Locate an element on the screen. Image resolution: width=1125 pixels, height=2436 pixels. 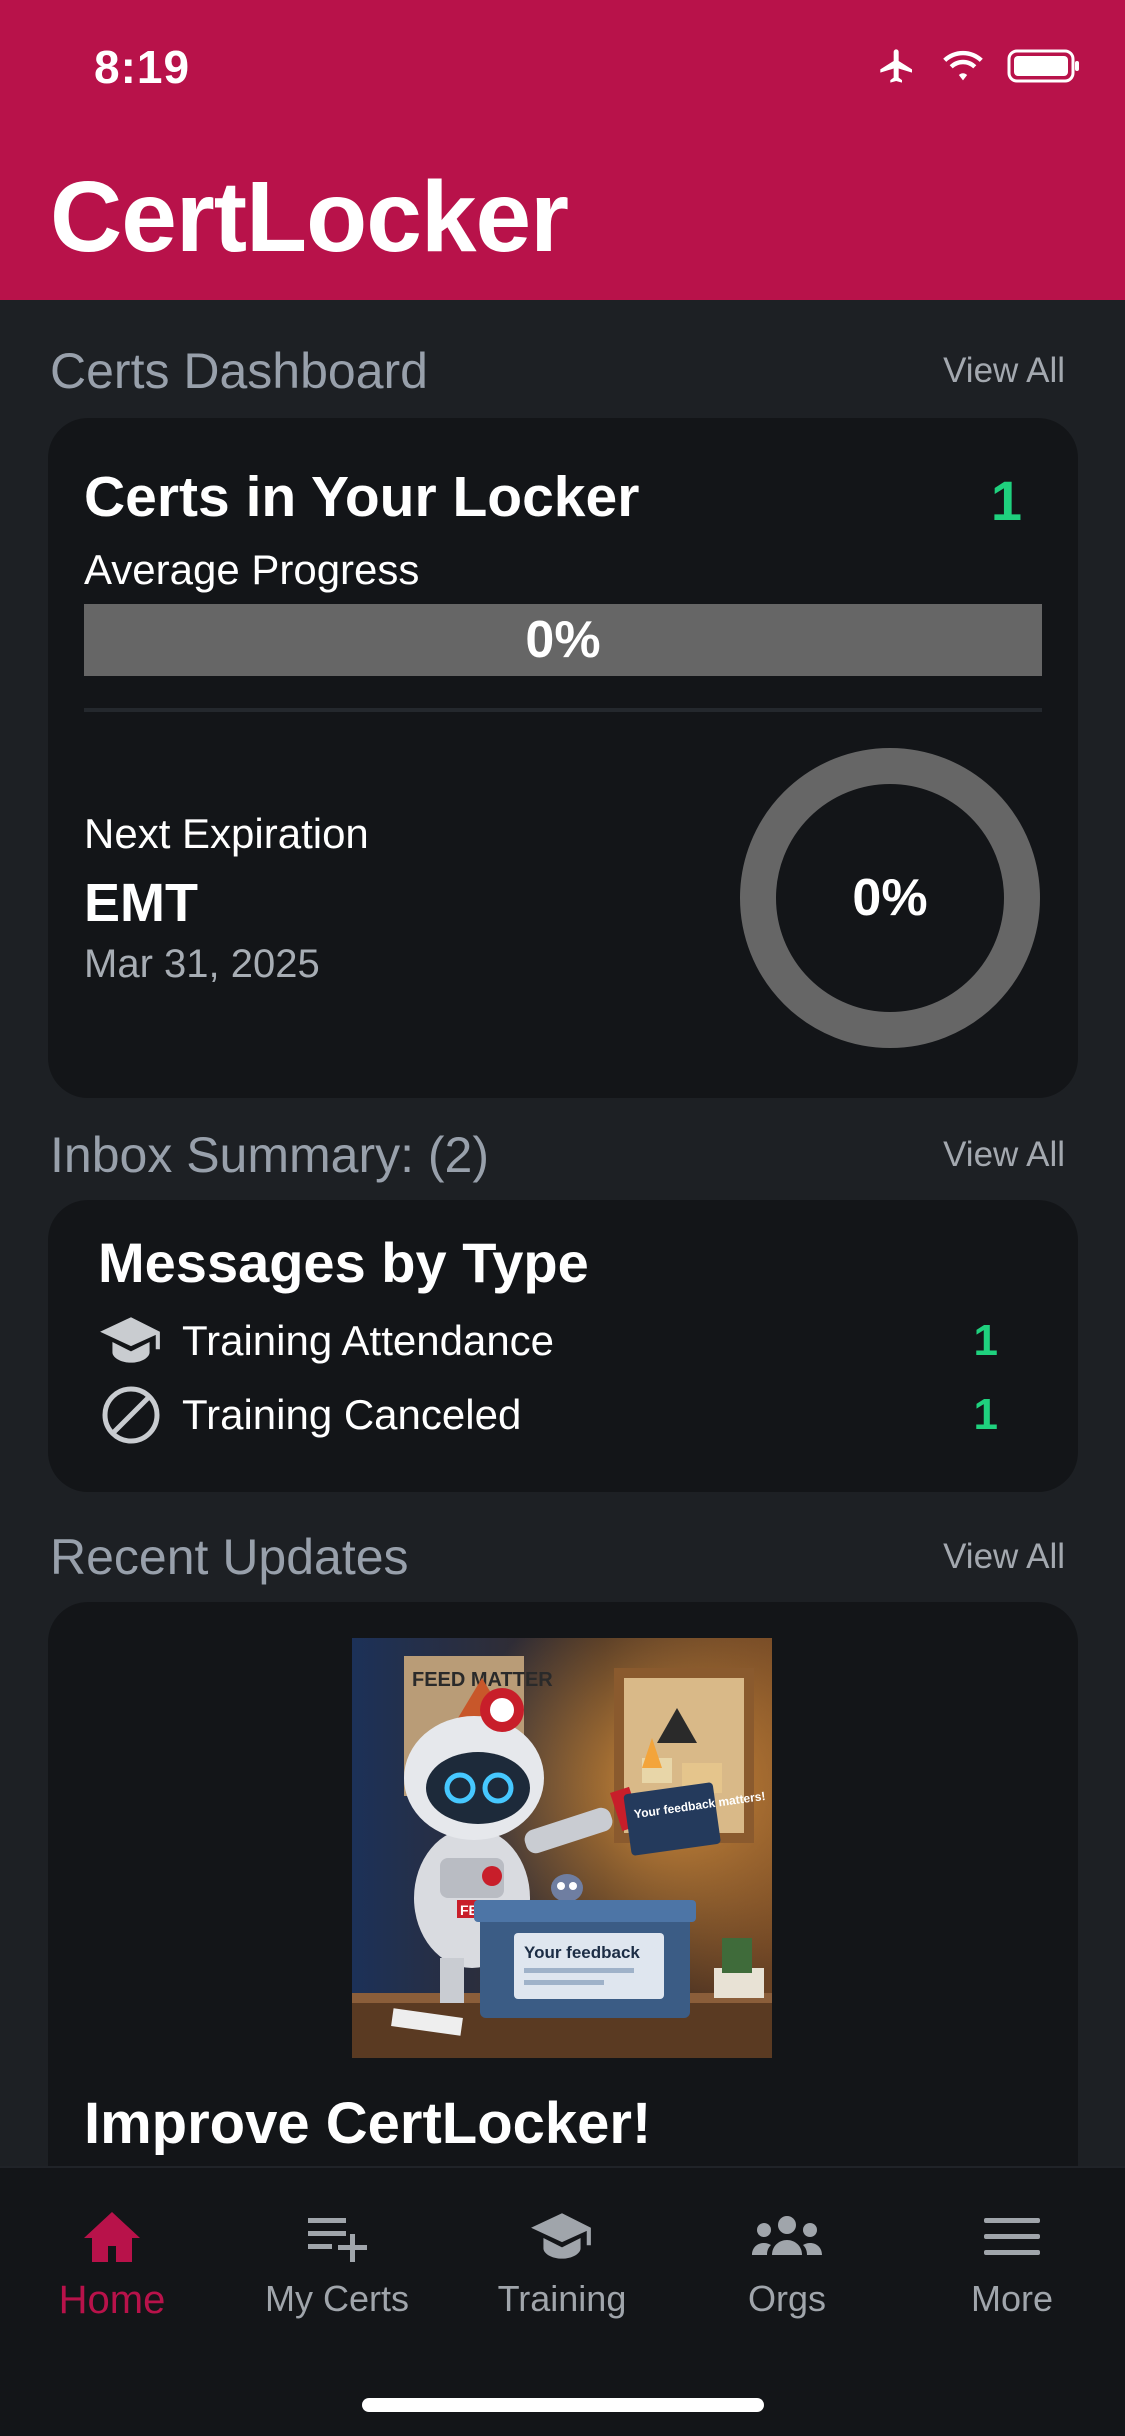
certs-card-title: Certs in Your Locker is located at coordinates (362, 497).